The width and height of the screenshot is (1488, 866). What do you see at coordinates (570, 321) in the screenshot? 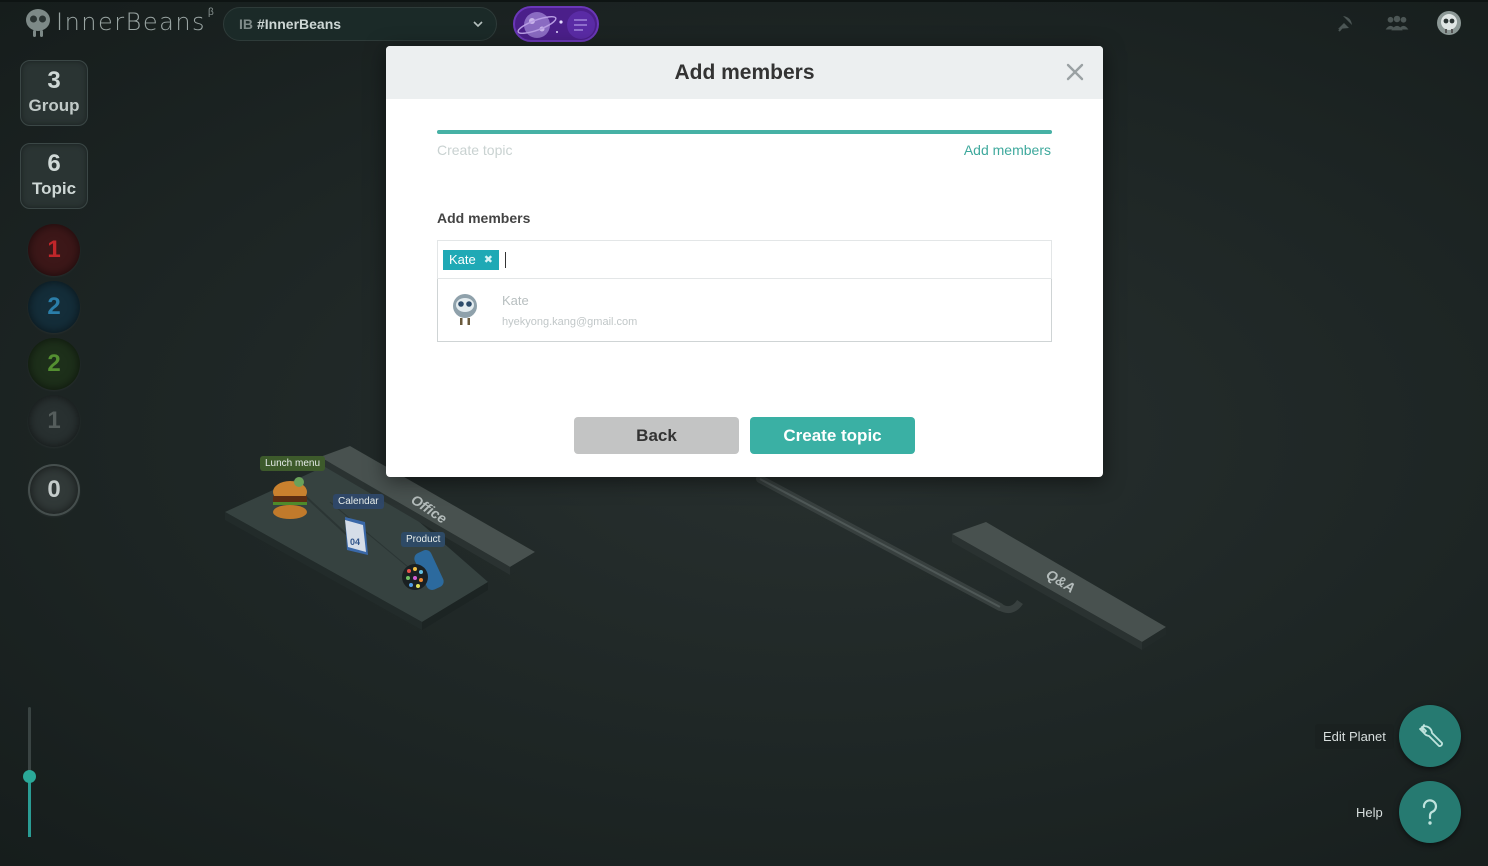
I see `suggestion-email: hyekyong.kang@gmail.com` at bounding box center [570, 321].